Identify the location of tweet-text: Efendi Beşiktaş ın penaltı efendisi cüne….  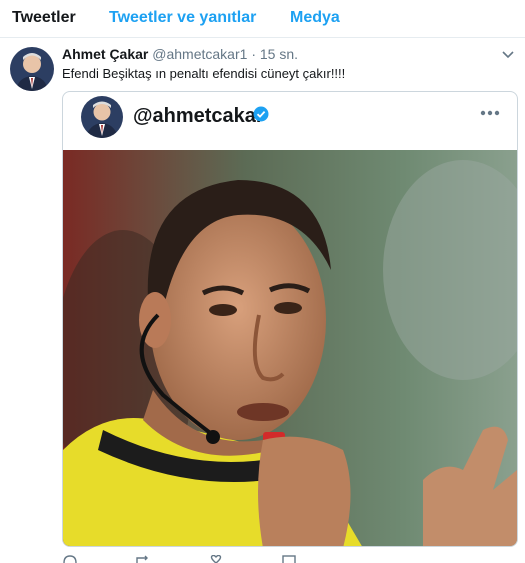
(204, 73).